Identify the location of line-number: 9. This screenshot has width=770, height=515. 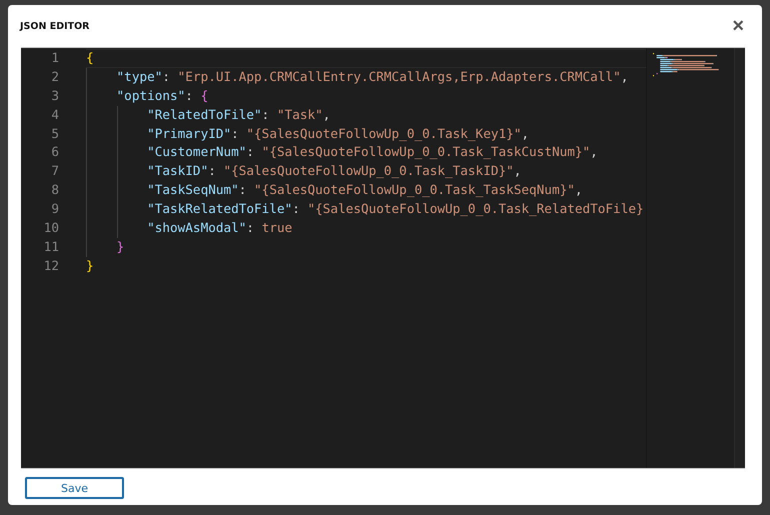
(55, 208).